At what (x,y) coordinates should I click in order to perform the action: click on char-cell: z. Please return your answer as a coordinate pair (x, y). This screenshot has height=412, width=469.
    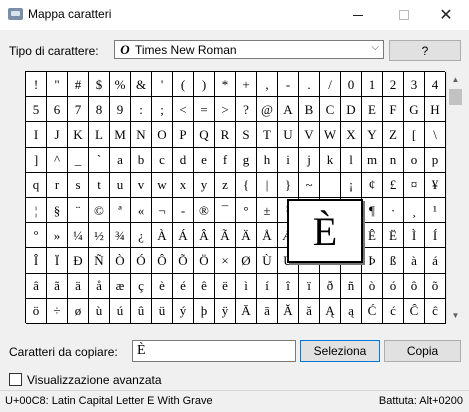
    Looking at the image, I should click on (225, 185).